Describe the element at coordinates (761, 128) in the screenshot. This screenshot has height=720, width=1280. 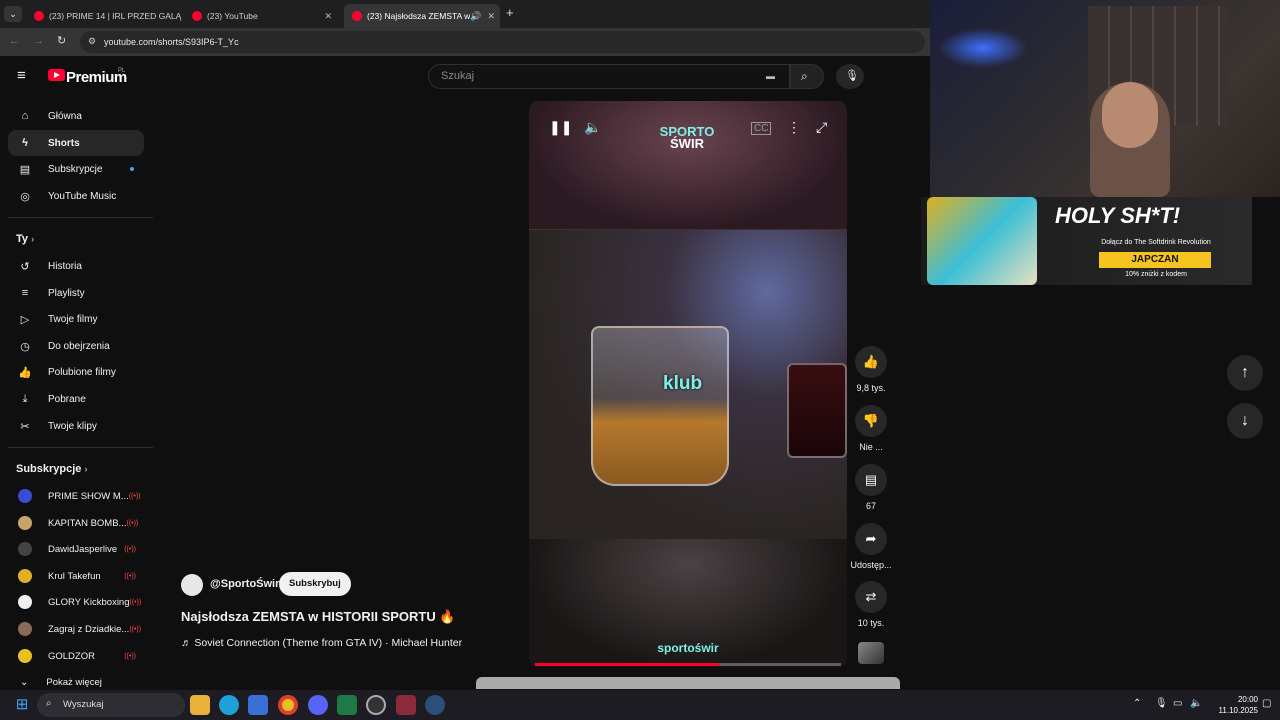
I see `captions-icon: CC` at that location.